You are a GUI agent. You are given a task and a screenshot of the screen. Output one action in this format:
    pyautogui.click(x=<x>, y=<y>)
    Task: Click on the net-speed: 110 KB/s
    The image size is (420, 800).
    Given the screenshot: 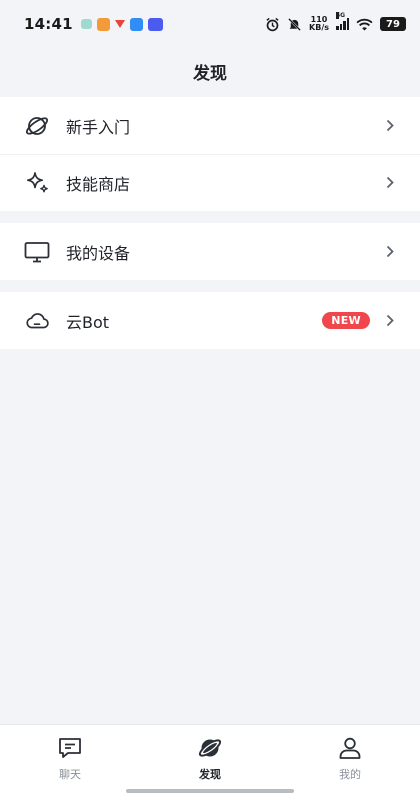 What is the action you would take?
    pyautogui.click(x=319, y=24)
    